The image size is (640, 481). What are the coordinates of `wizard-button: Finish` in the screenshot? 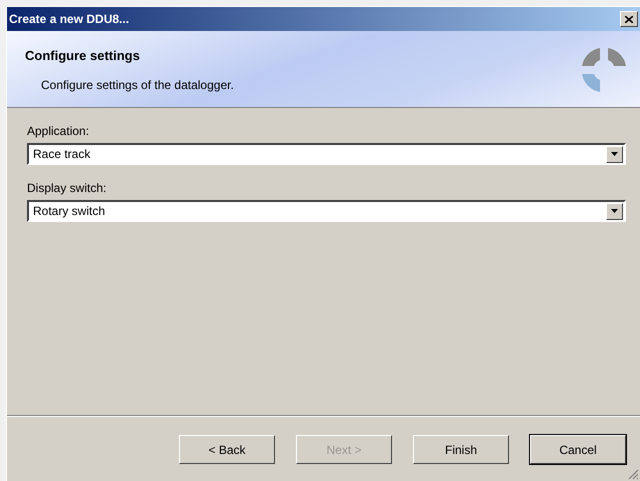 It's located at (461, 449).